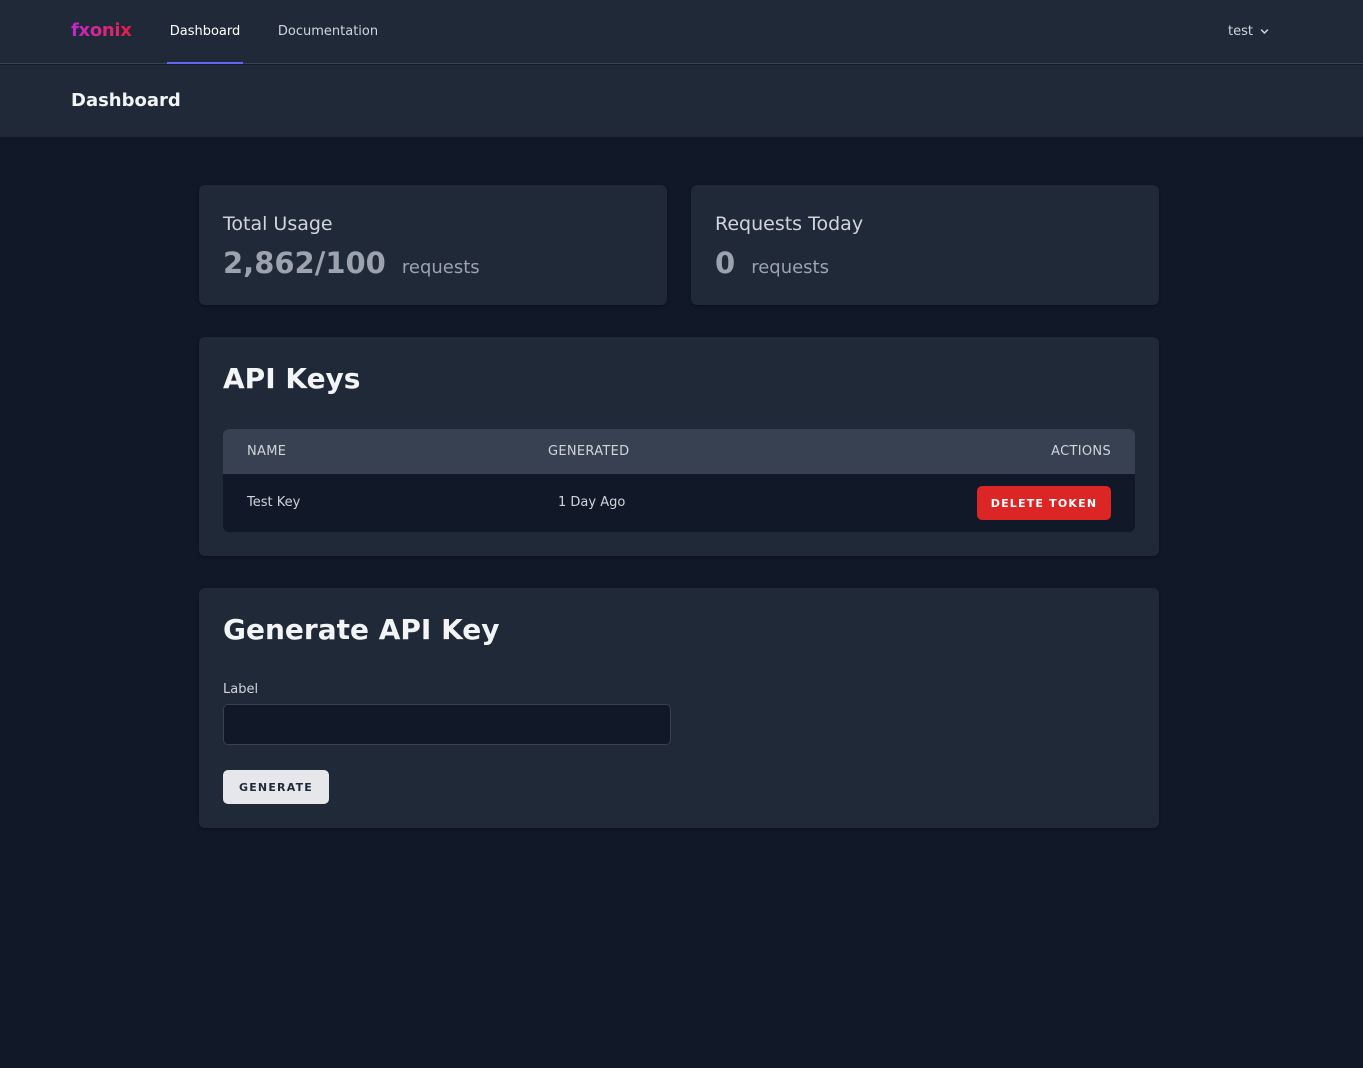  Describe the element at coordinates (725, 263) in the screenshot. I see `requests-today-value: 0` at that location.